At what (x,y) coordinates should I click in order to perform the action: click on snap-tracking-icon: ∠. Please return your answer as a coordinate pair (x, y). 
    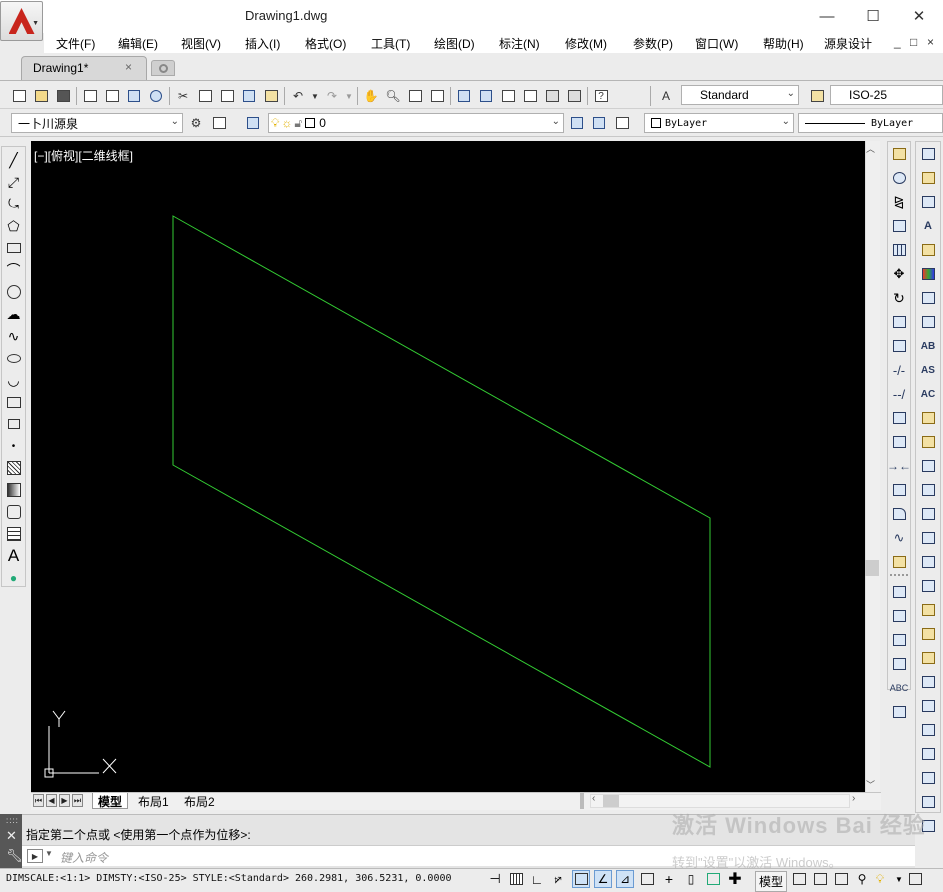
    Looking at the image, I should click on (603, 879).